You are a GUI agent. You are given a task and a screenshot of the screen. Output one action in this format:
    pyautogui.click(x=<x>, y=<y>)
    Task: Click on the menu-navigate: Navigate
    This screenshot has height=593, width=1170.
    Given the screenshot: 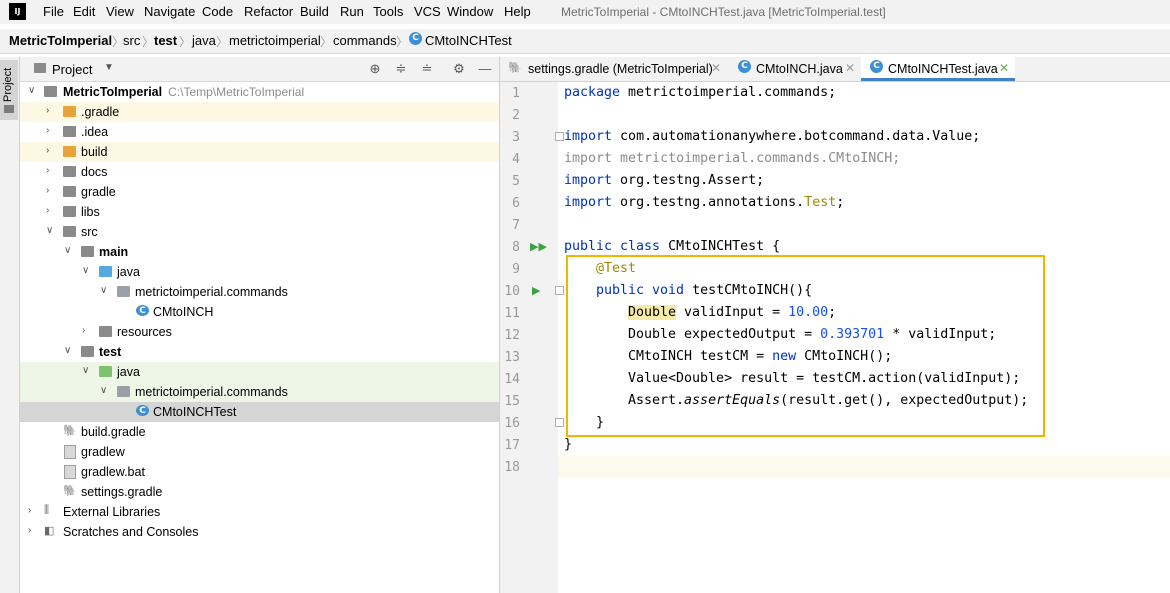 What is the action you would take?
    pyautogui.click(x=169, y=11)
    